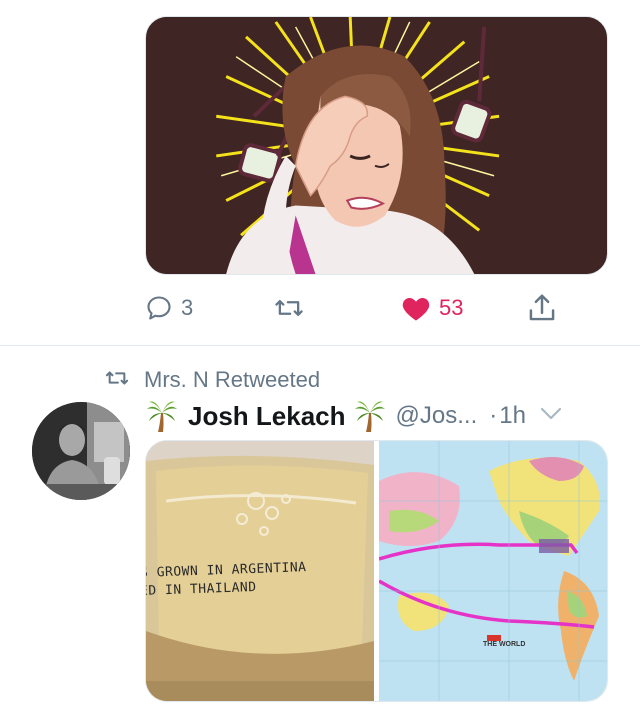 This screenshot has height=716, width=640. I want to click on retweet-button, so click(293, 308).